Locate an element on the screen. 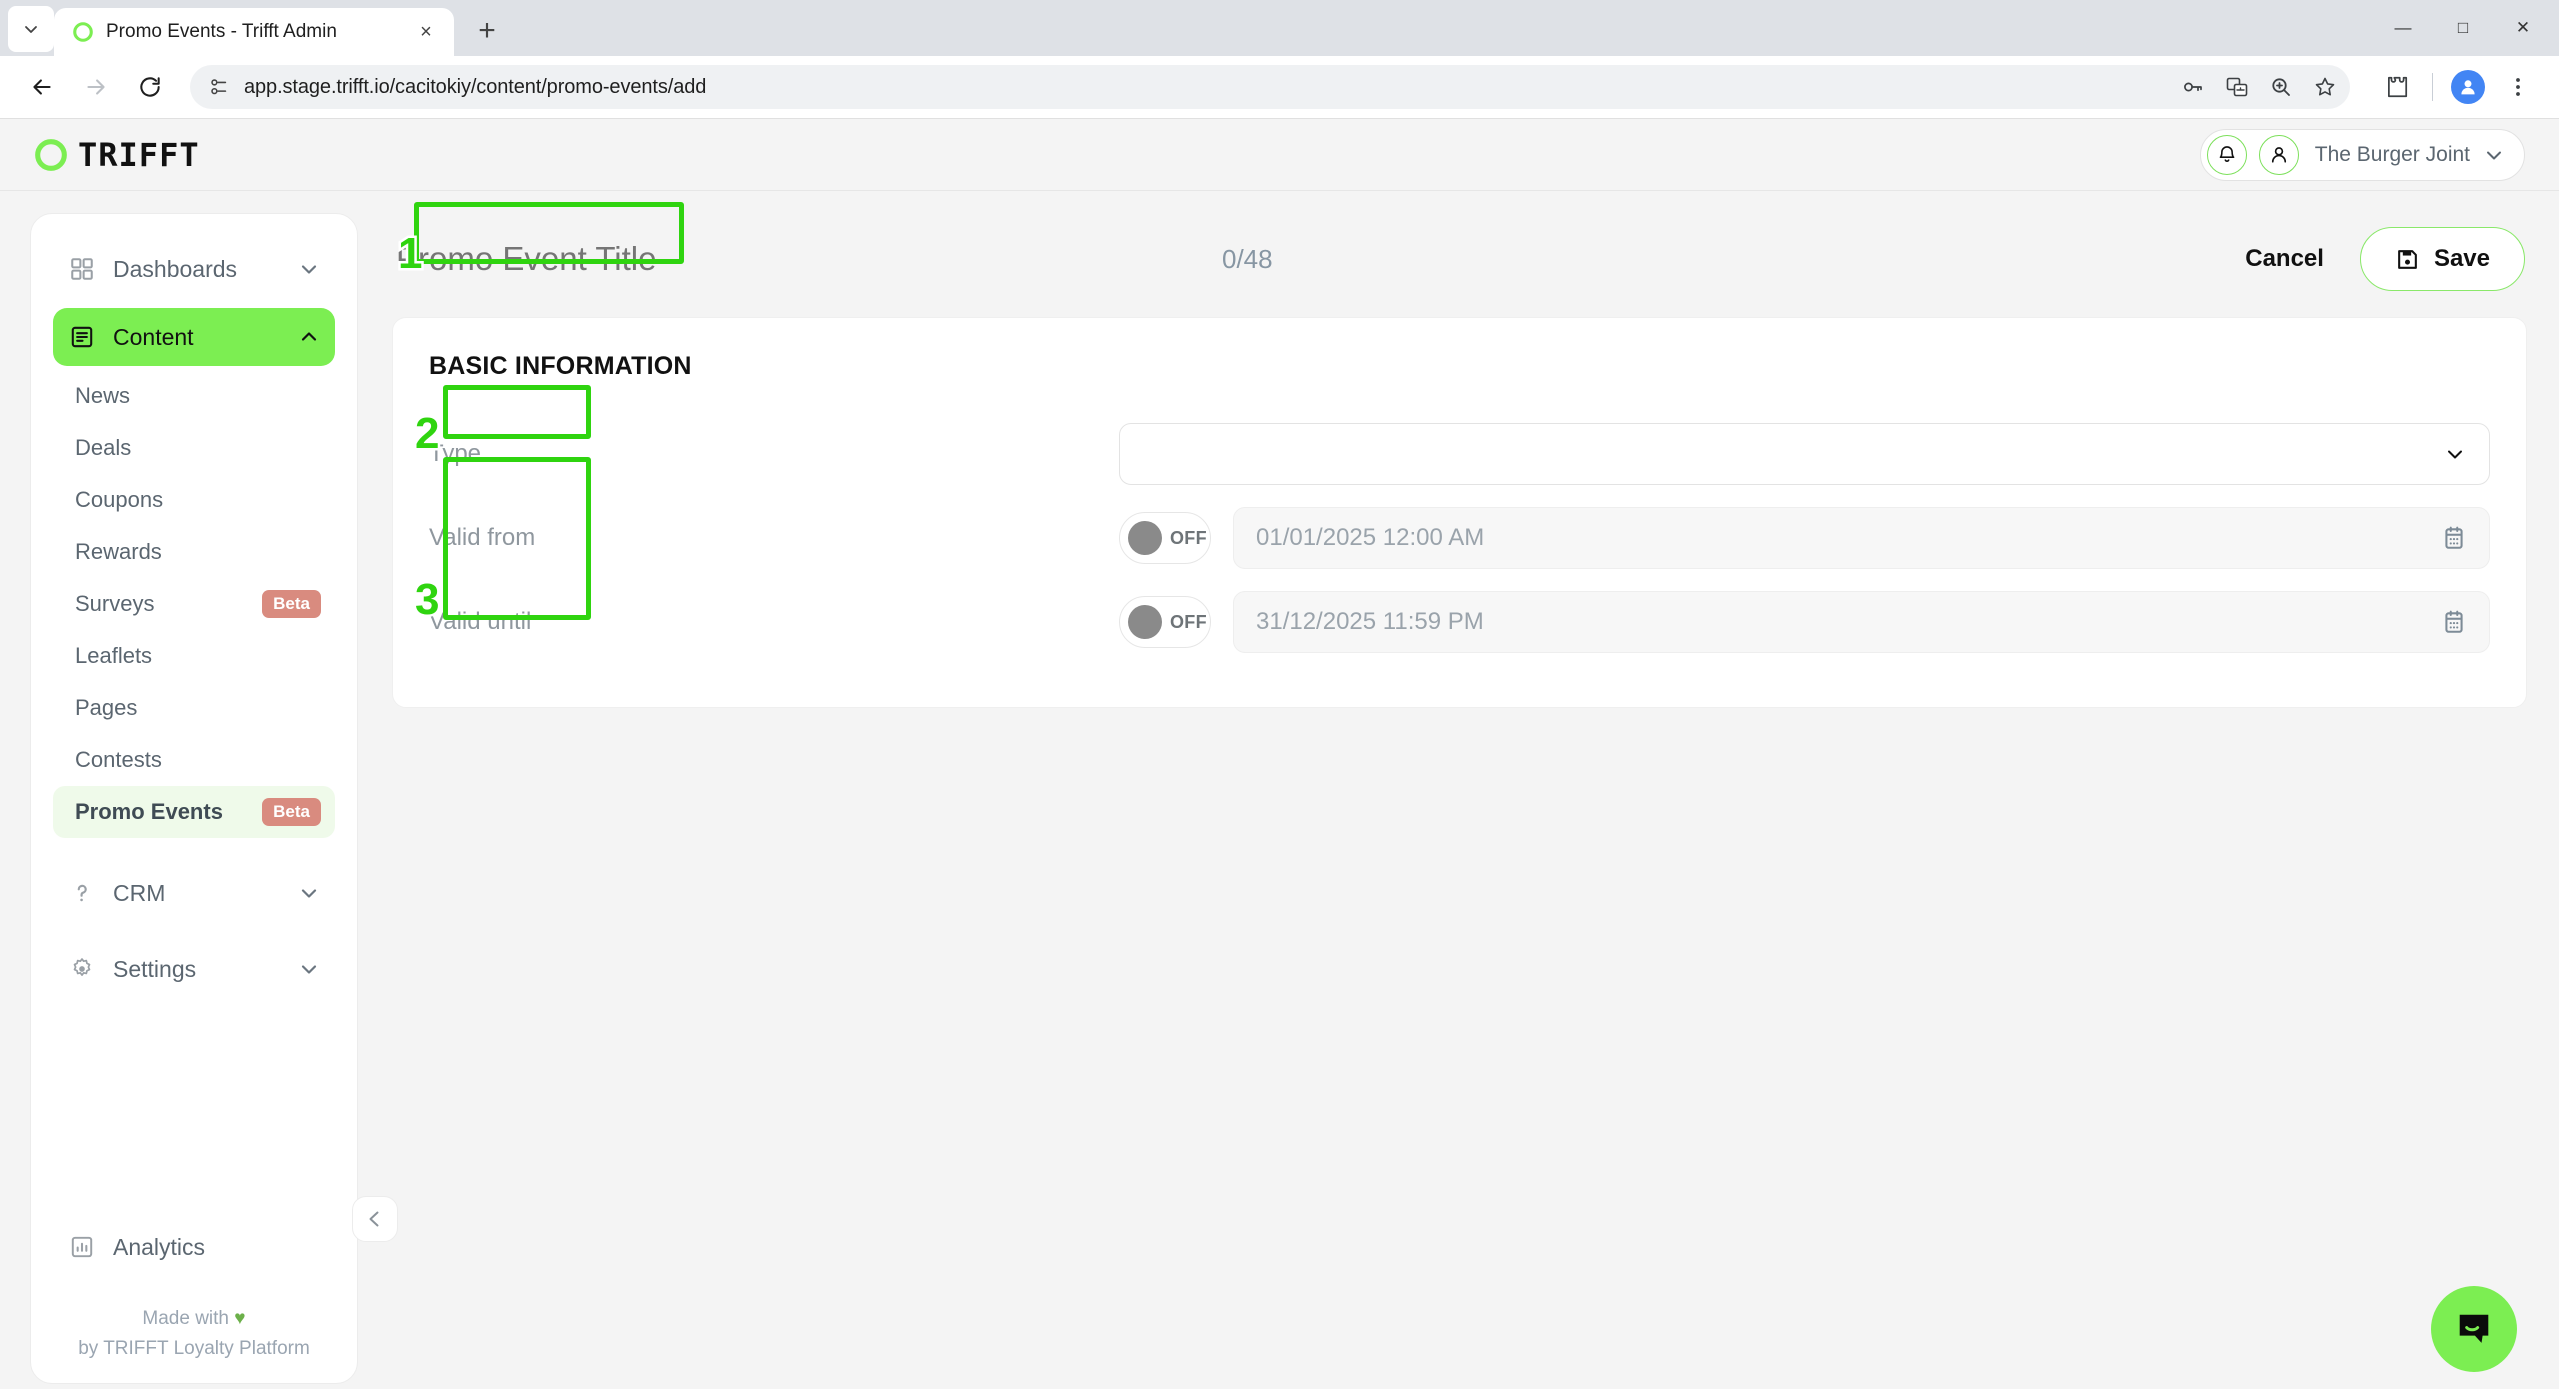 Image resolution: width=2559 pixels, height=1389 pixels. sidebar-item-crm: CRM is located at coordinates (194, 893).